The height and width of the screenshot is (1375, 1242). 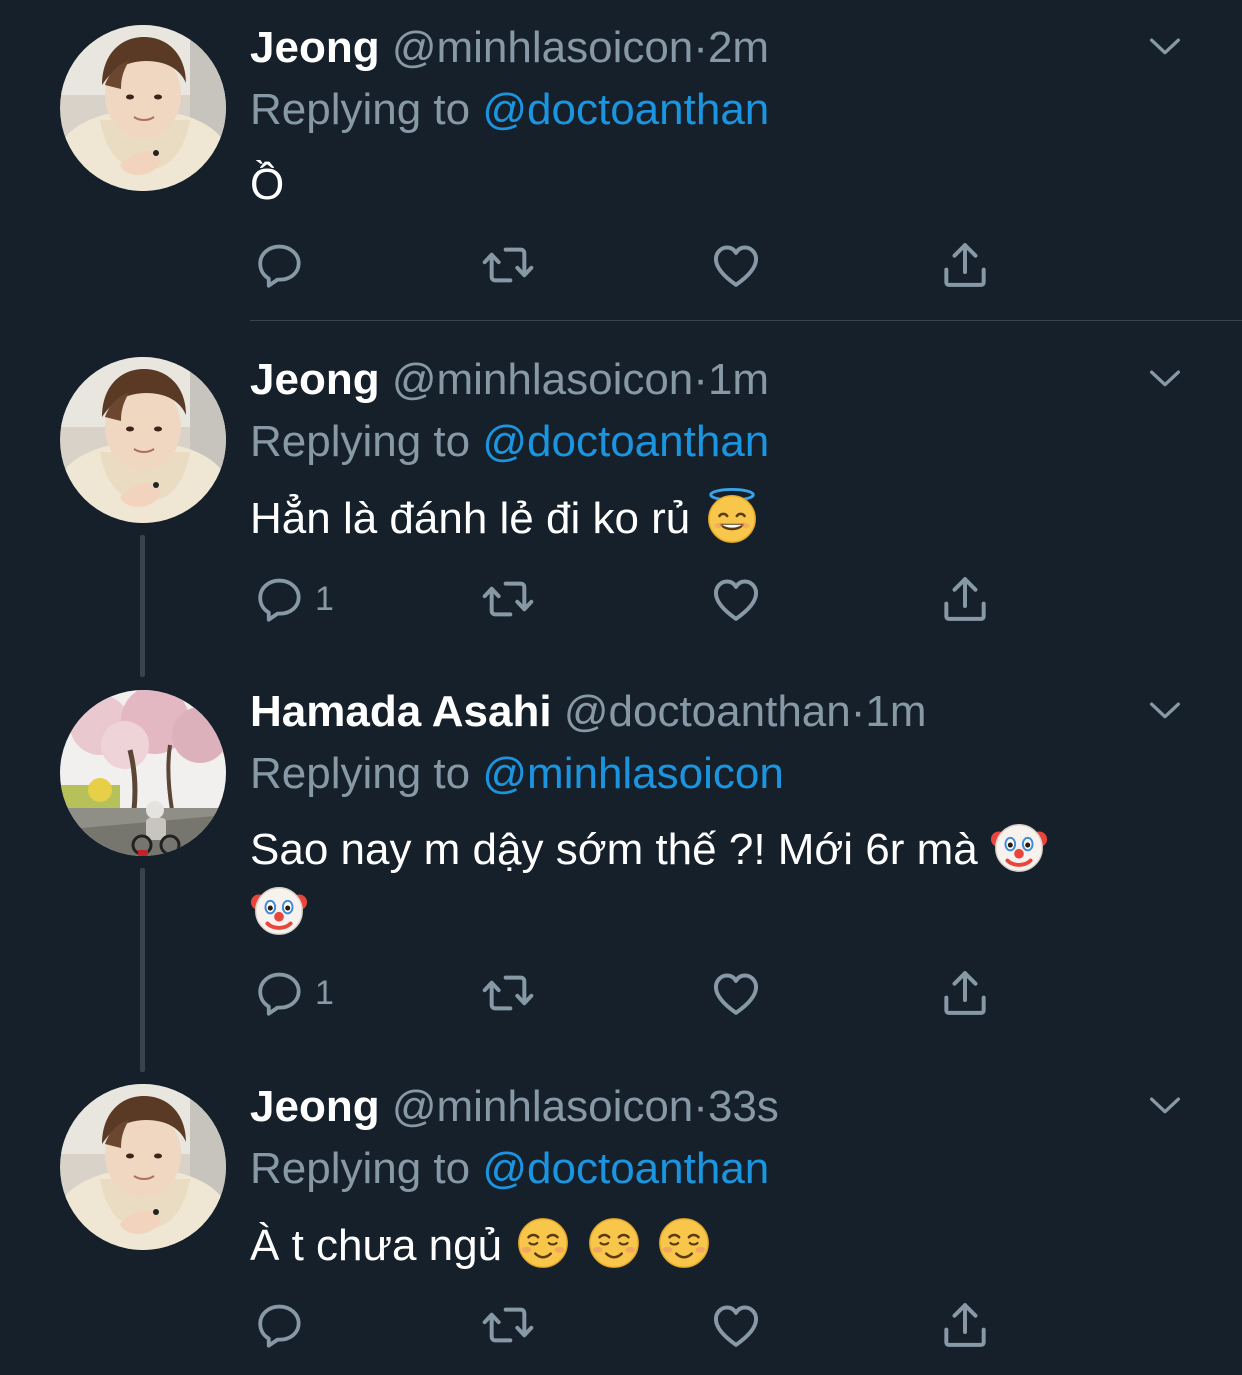 What do you see at coordinates (707, 711) in the screenshot?
I see `user-handle: @doctoanthan` at bounding box center [707, 711].